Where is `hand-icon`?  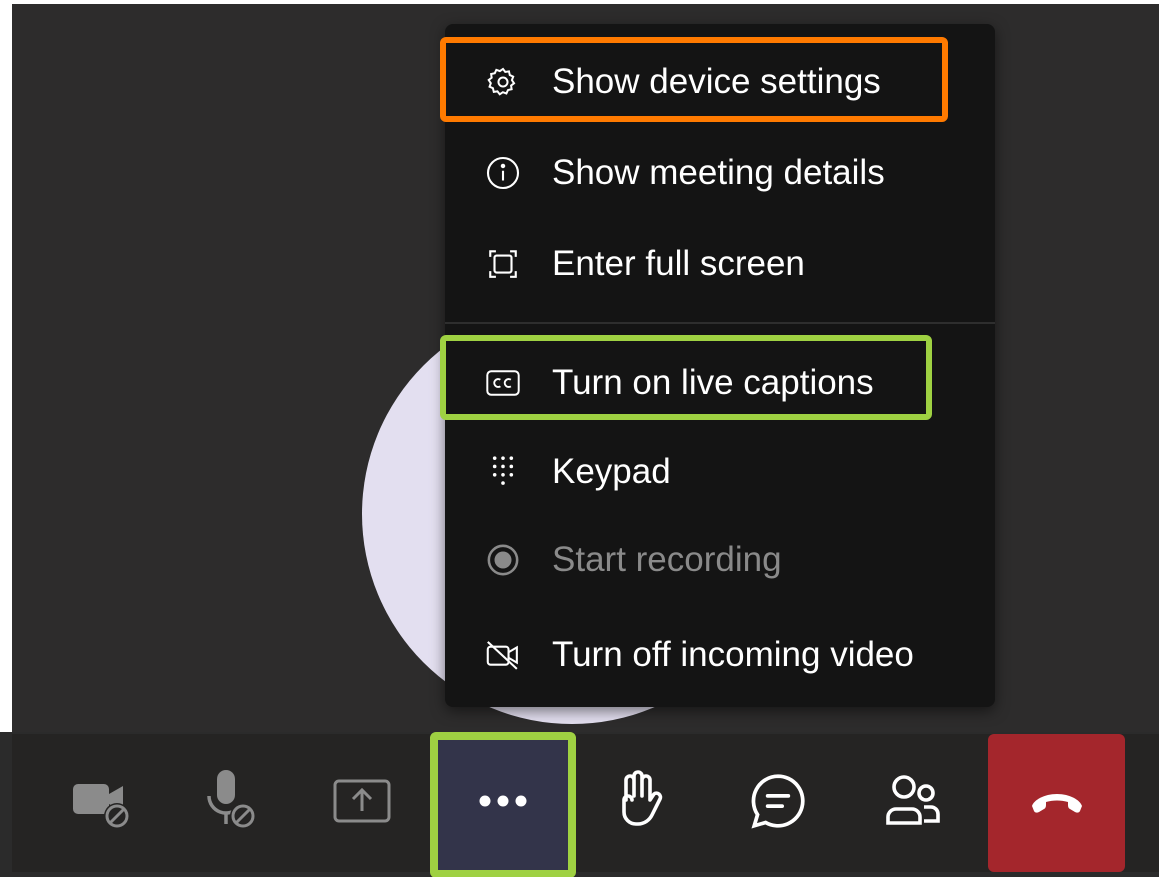
hand-icon is located at coordinates (638, 803).